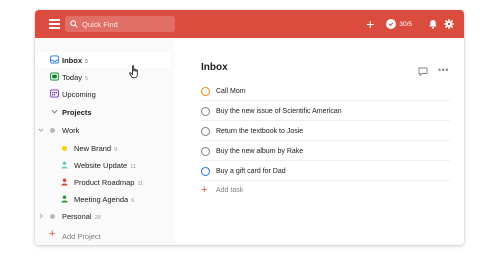  What do you see at coordinates (214, 67) in the screenshot?
I see `page-title: Inbox` at bounding box center [214, 67].